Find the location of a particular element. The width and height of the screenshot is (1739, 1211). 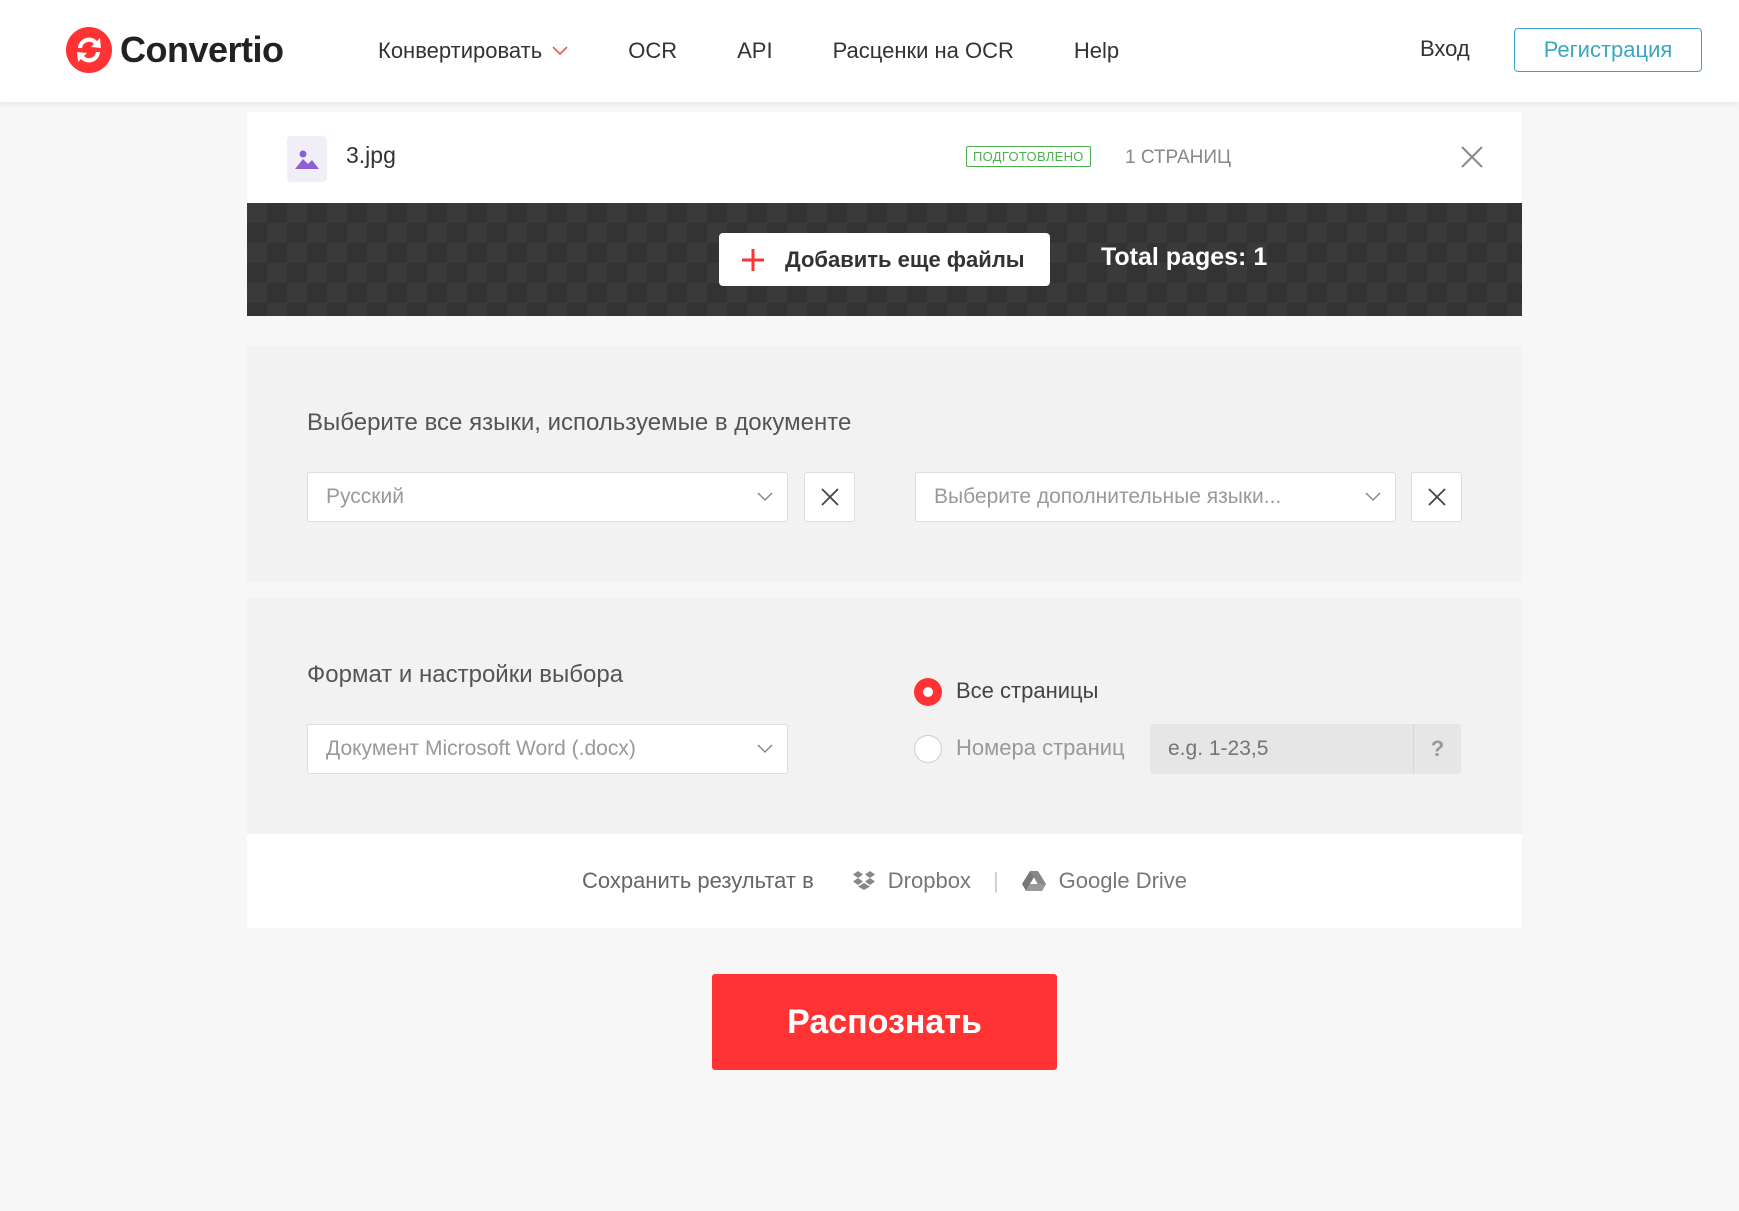

google-drive-button: Google Drive is located at coordinates (1104, 881).